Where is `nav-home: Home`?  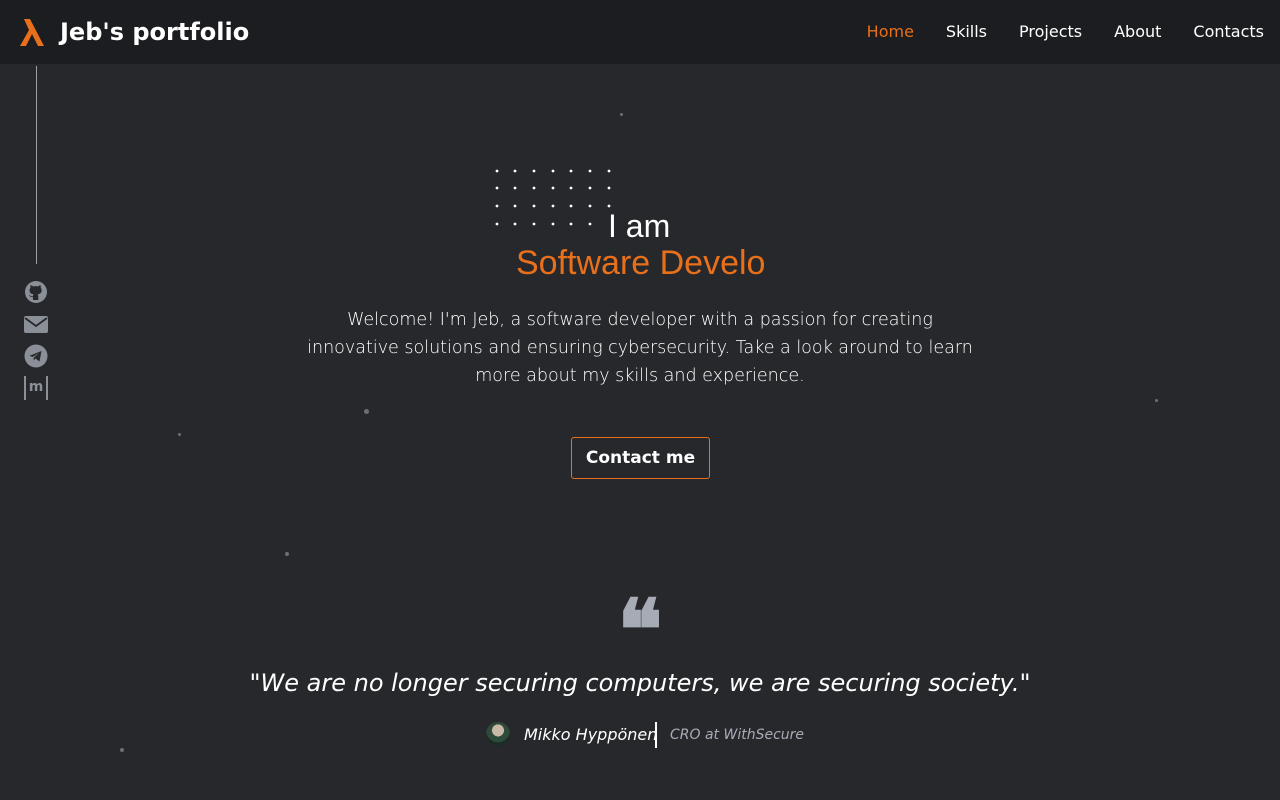 nav-home: Home is located at coordinates (890, 32).